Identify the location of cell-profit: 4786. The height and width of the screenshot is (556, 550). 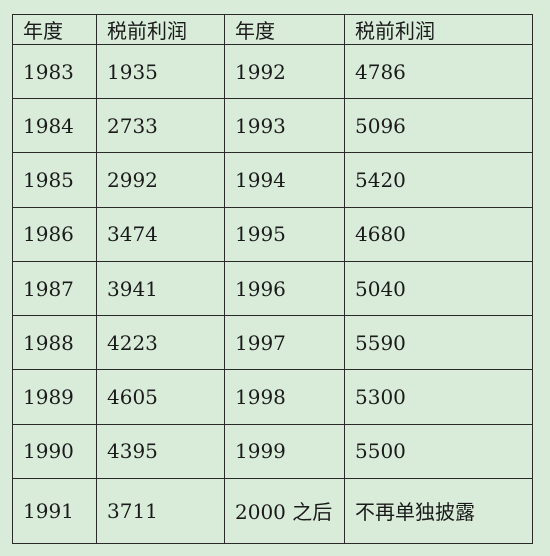
(438, 71).